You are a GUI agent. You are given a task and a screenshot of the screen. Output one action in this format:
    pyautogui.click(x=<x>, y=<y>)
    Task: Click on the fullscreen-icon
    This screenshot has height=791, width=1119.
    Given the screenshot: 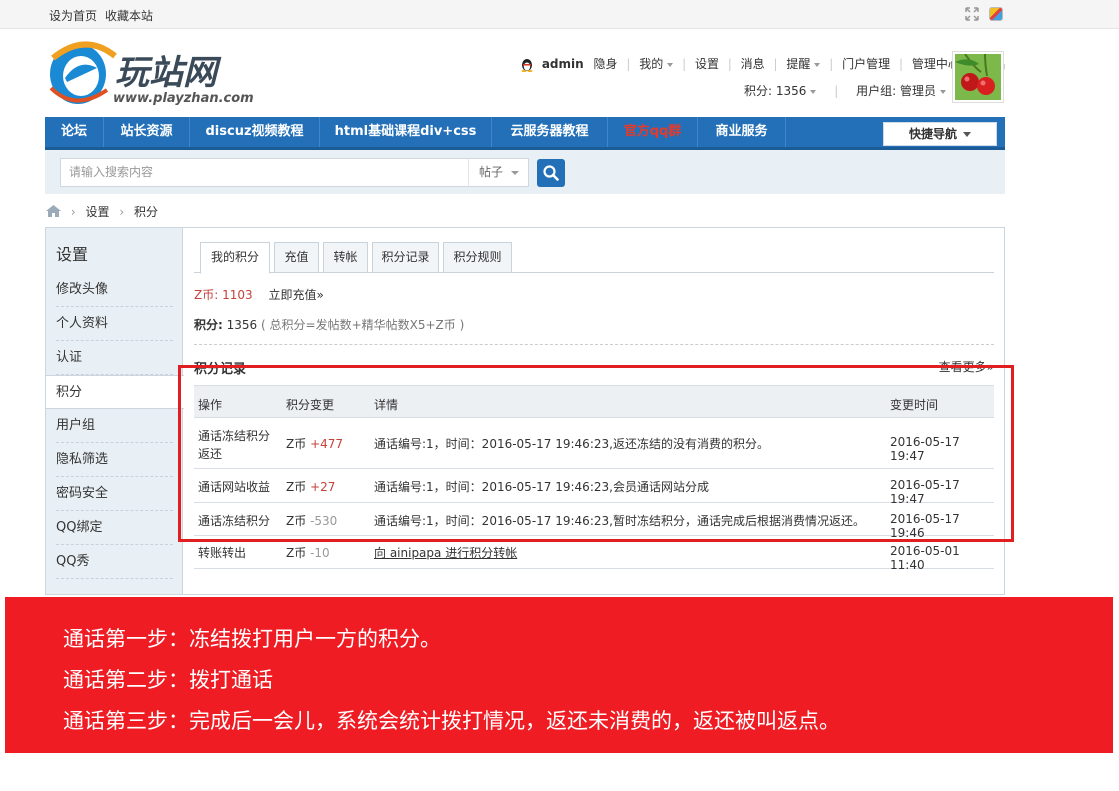 What is the action you would take?
    pyautogui.click(x=972, y=14)
    